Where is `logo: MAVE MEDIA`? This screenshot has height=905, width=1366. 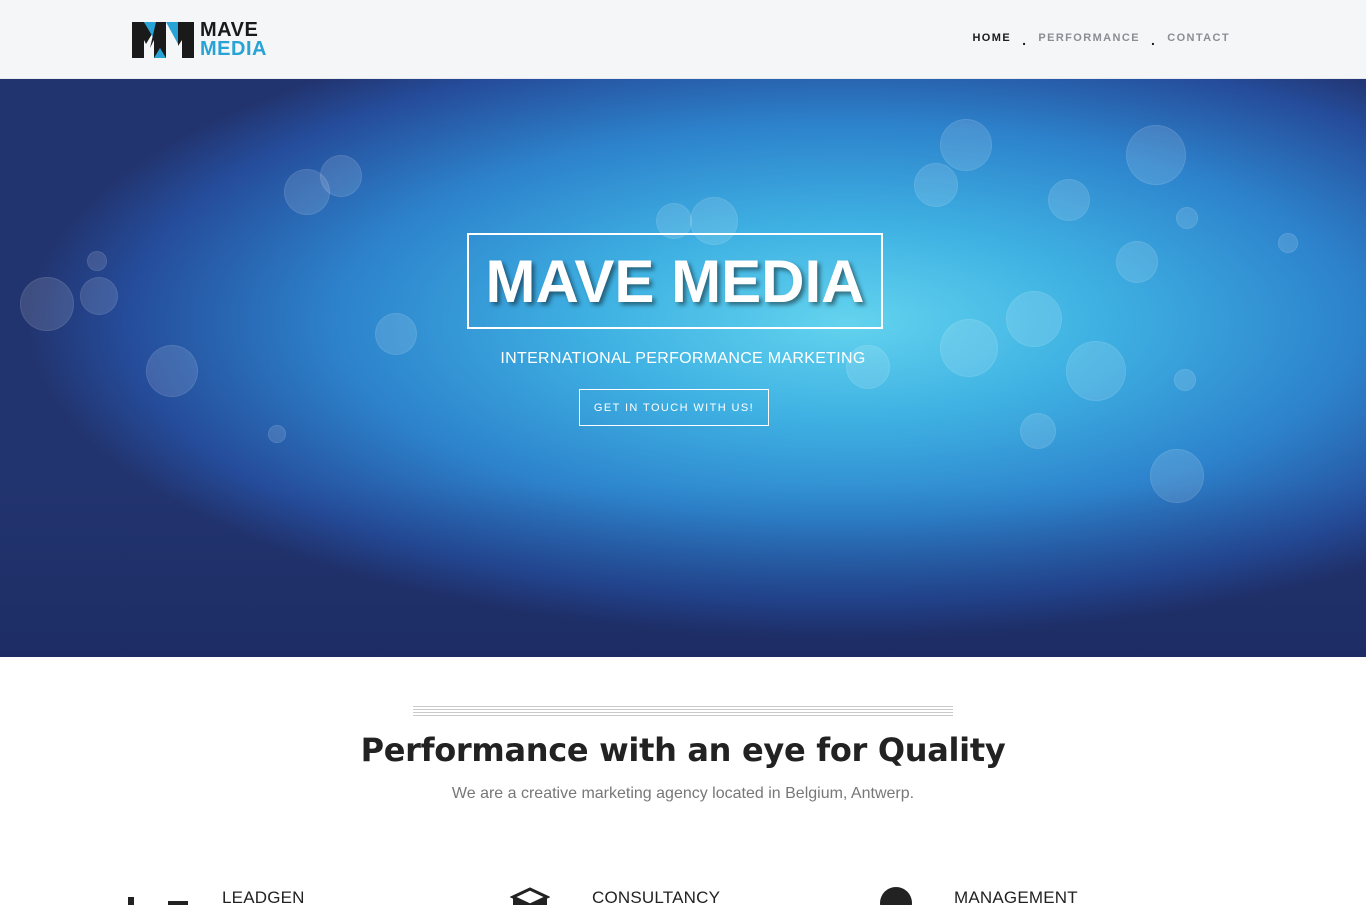
logo: MAVE MEDIA is located at coordinates (202, 40).